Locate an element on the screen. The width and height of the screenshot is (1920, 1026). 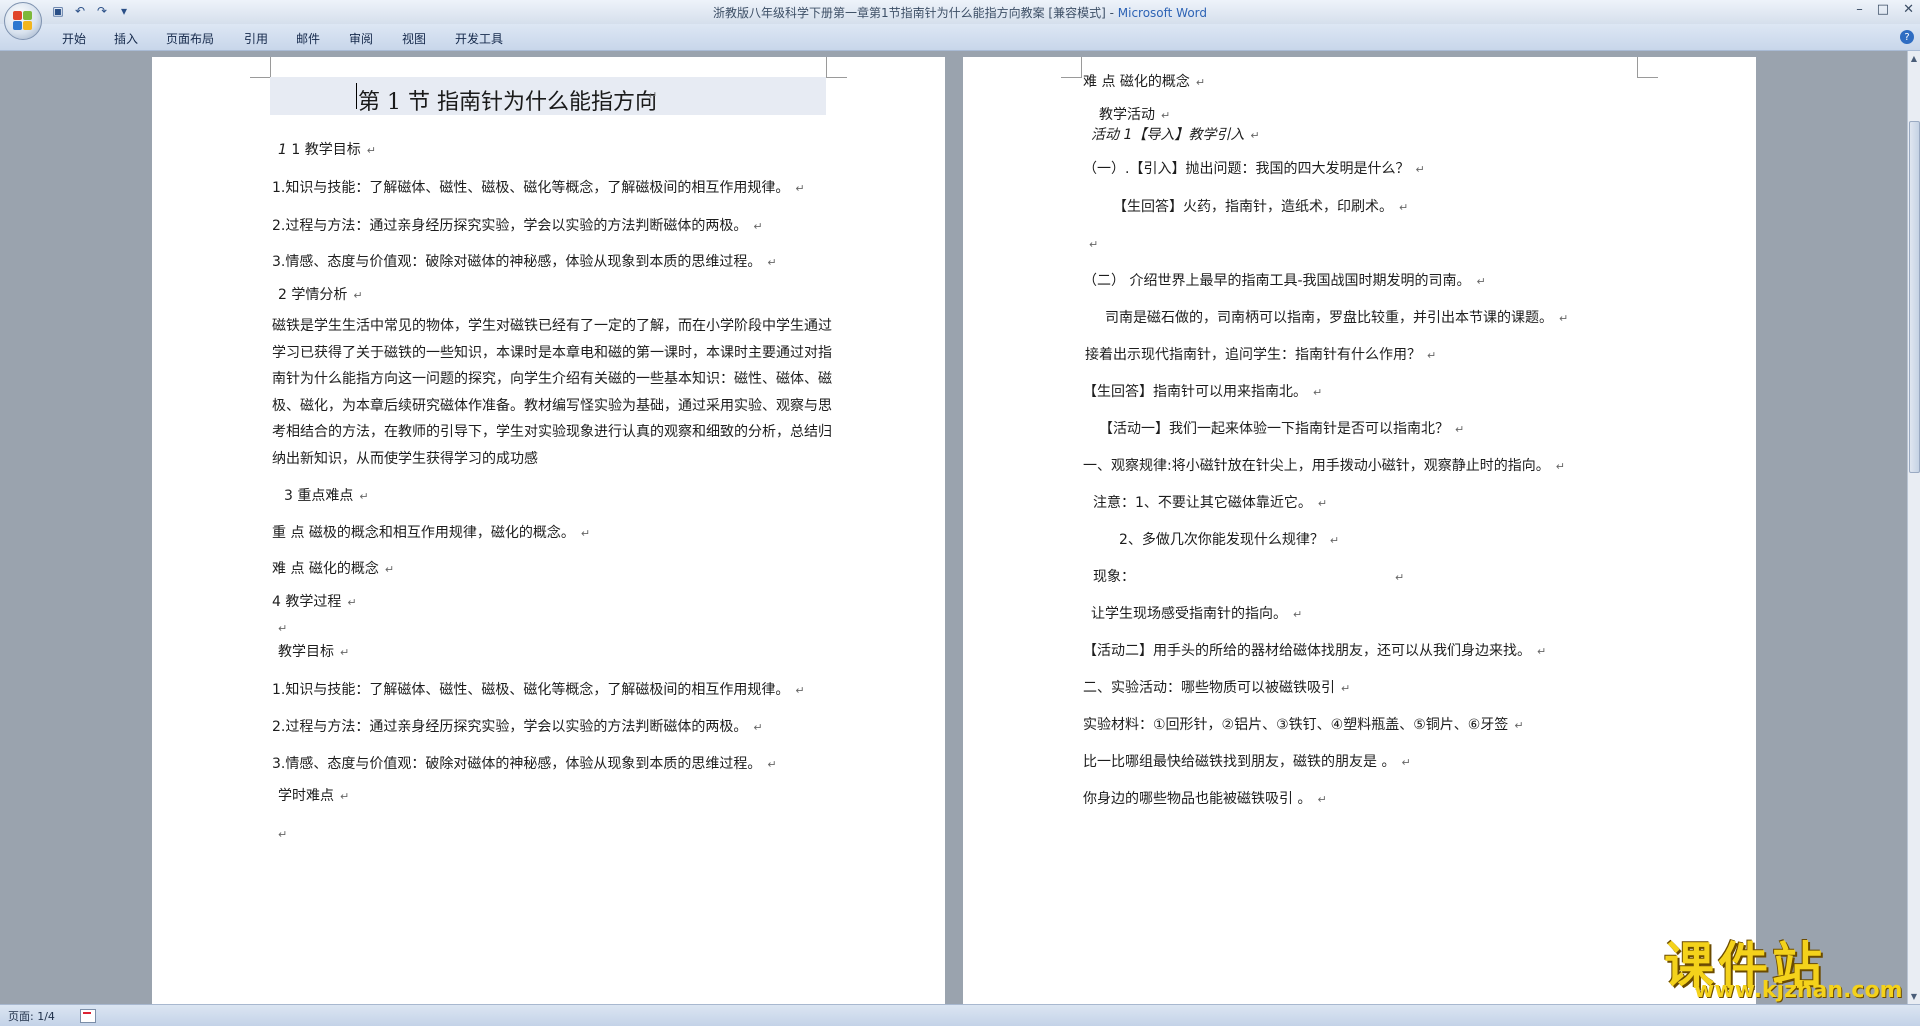
doc-line-text: （二） 介绍世界上最早的指南工具-我国战国时期发明的司南。 is located at coordinates (1277, 281).